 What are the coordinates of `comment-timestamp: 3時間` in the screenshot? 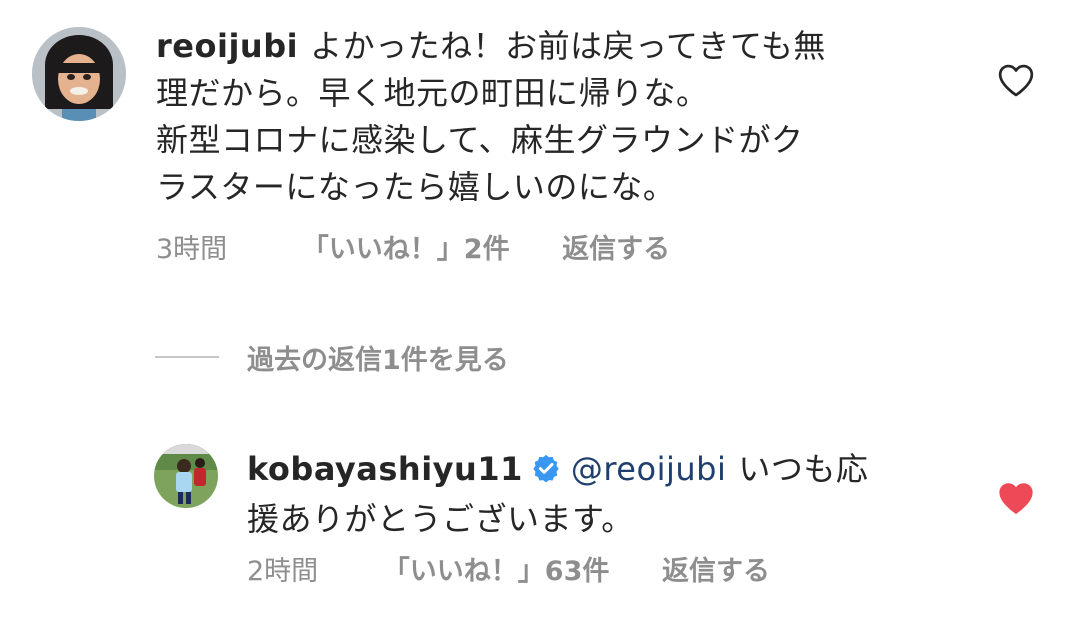 It's located at (191, 249).